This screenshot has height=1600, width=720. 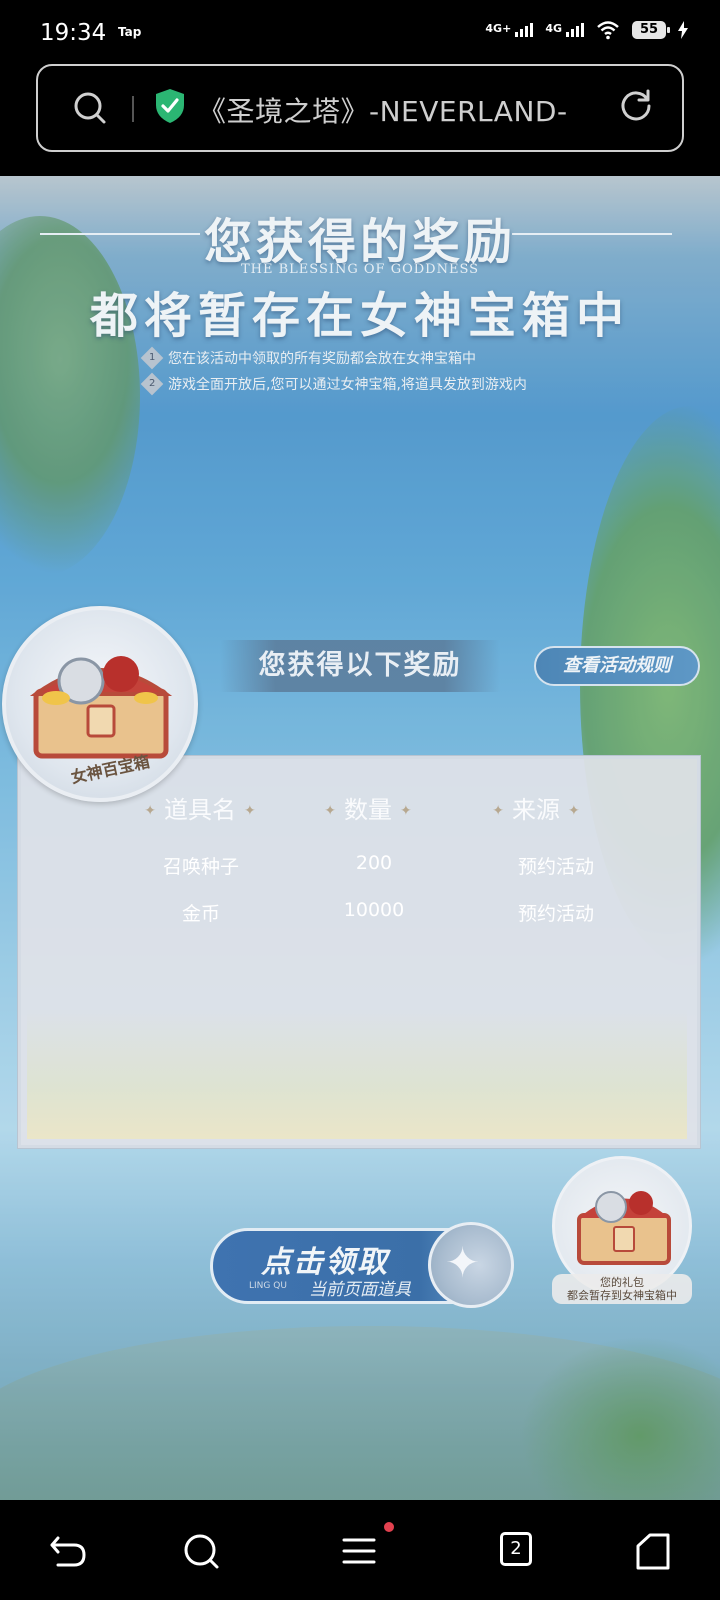 What do you see at coordinates (564, 30) in the screenshot?
I see `signal-icon: 4G` at bounding box center [564, 30].